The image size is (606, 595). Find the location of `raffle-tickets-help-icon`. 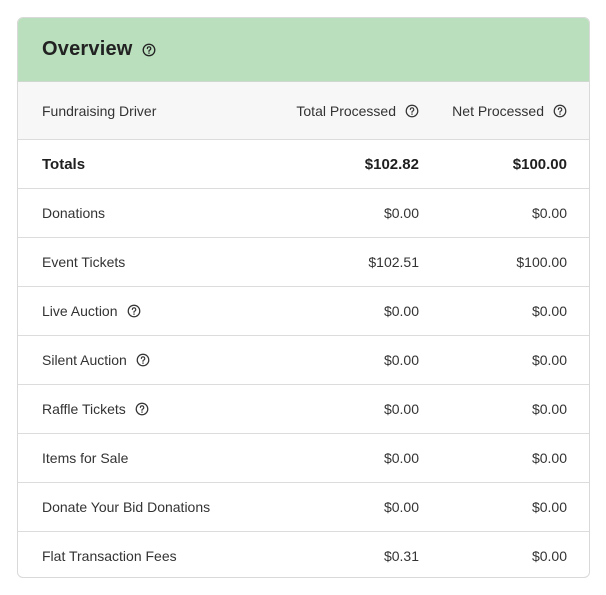

raffle-tickets-help-icon is located at coordinates (142, 409).